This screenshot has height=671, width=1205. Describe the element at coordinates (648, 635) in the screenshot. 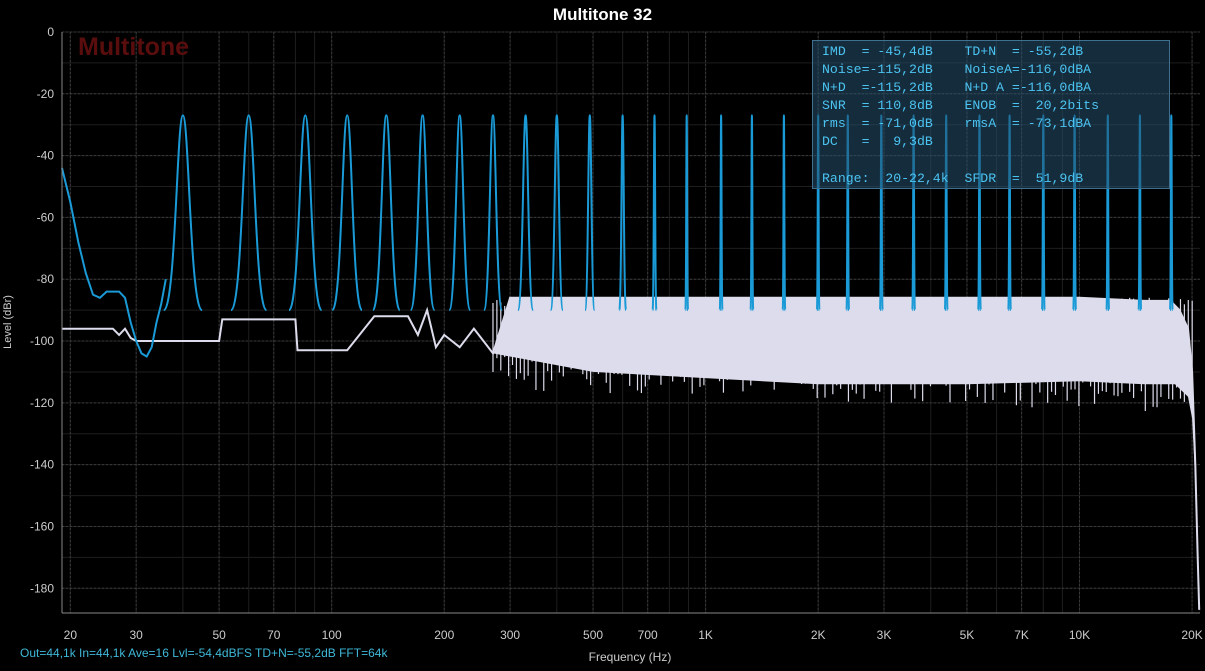

I see `x-tick-label: 700` at that location.